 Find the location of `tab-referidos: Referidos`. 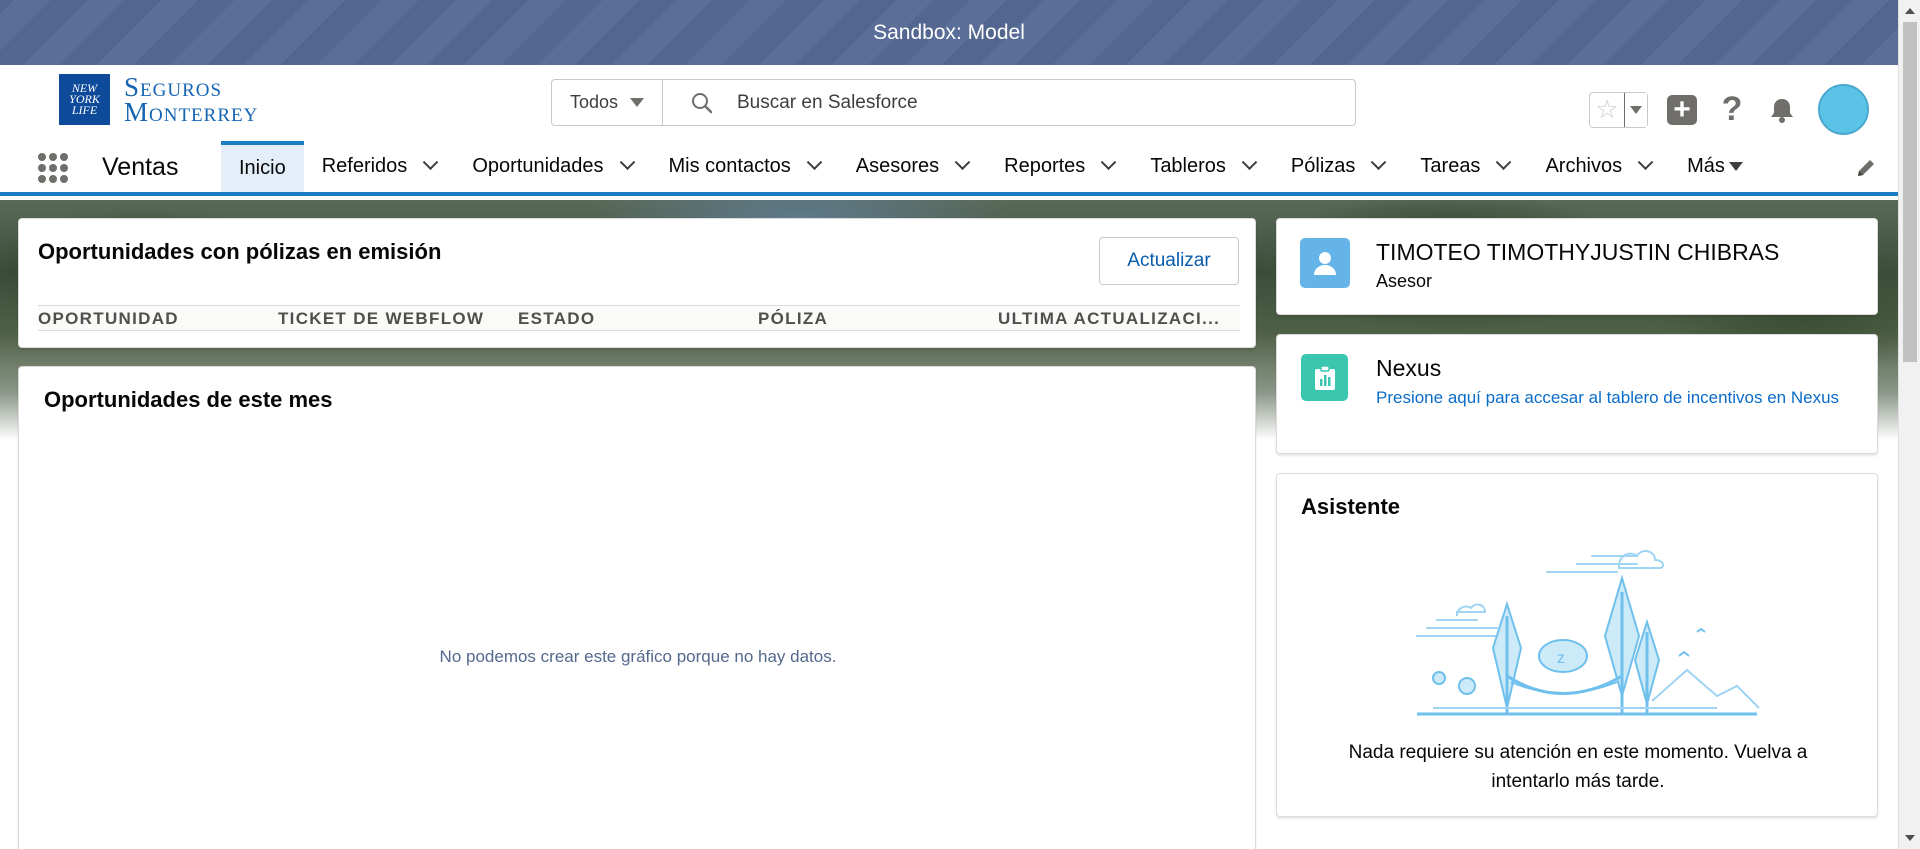

tab-referidos: Referidos is located at coordinates (379, 166).